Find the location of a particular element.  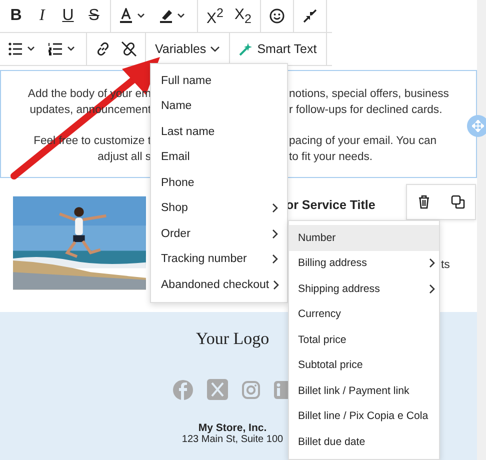

menu-item: Billet link / Payment link is located at coordinates (364, 391).